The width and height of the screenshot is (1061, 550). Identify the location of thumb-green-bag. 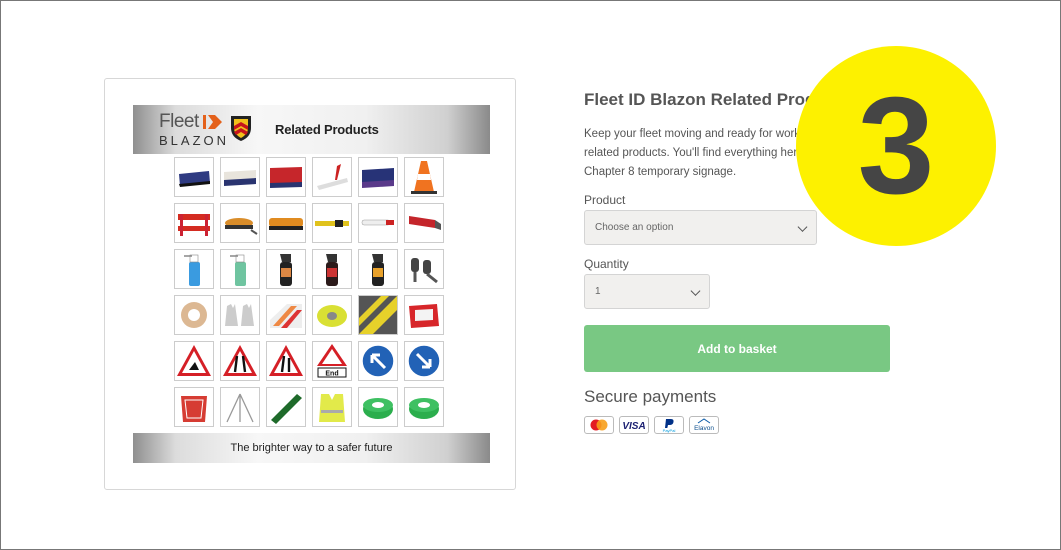
(286, 407).